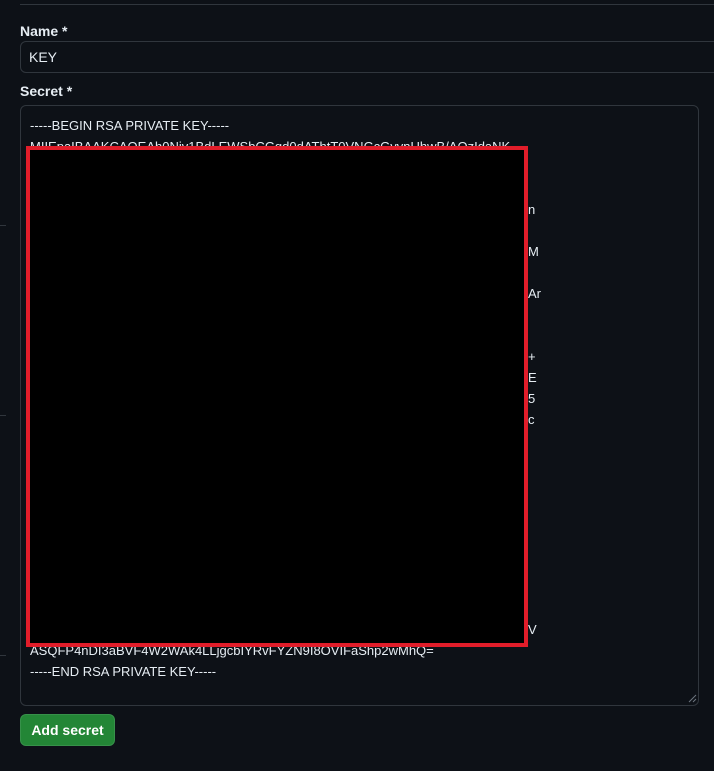 This screenshot has width=714, height=771. Describe the element at coordinates (692, 698) in the screenshot. I see `resize-handle-icon` at that location.